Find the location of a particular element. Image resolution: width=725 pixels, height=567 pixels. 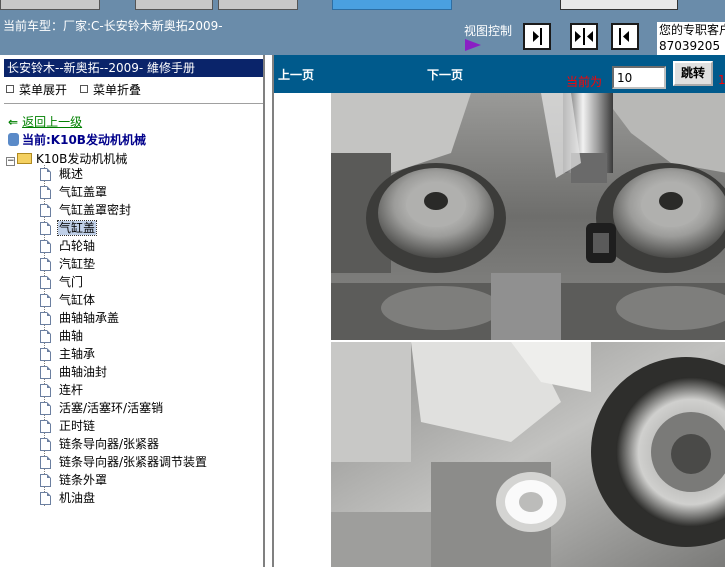

tree-item-label: 链条外罩 is located at coordinates (83, 480).